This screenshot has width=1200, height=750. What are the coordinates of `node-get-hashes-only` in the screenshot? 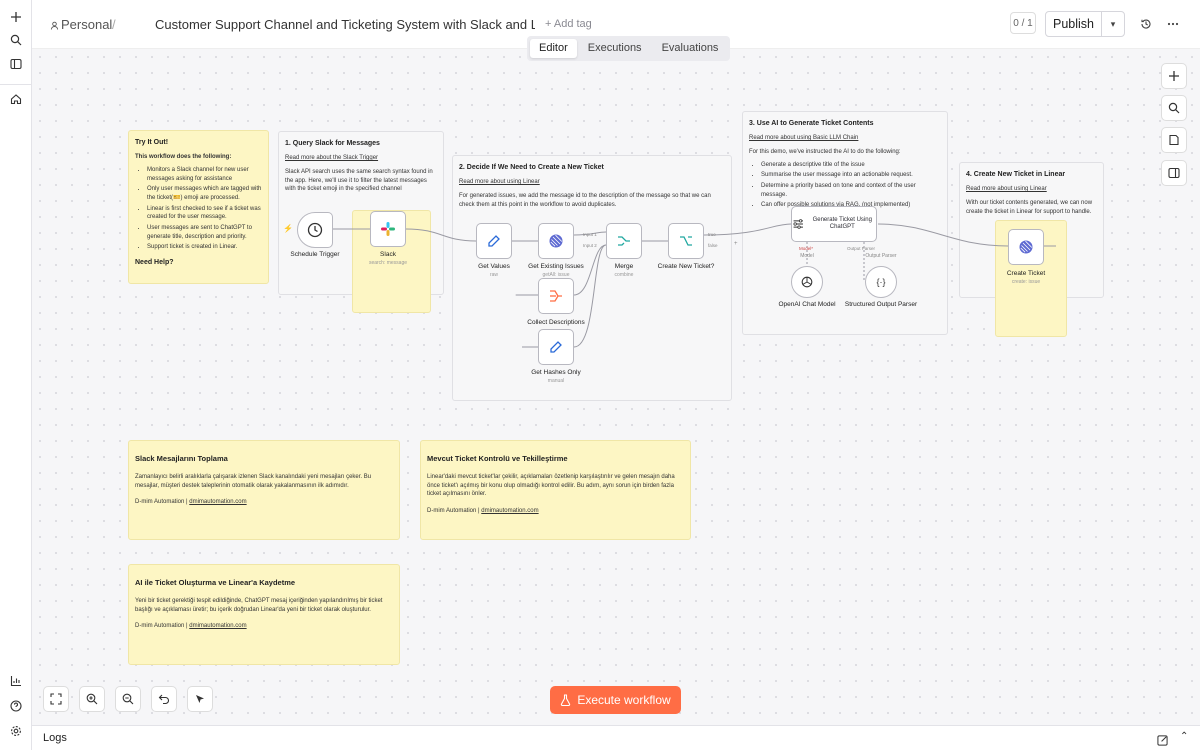 It's located at (556, 347).